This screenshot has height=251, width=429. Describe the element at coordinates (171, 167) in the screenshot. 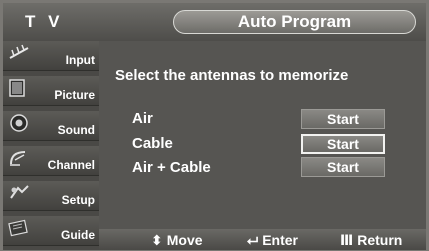

I see `option-label-air-cable: Air + Cable` at that location.